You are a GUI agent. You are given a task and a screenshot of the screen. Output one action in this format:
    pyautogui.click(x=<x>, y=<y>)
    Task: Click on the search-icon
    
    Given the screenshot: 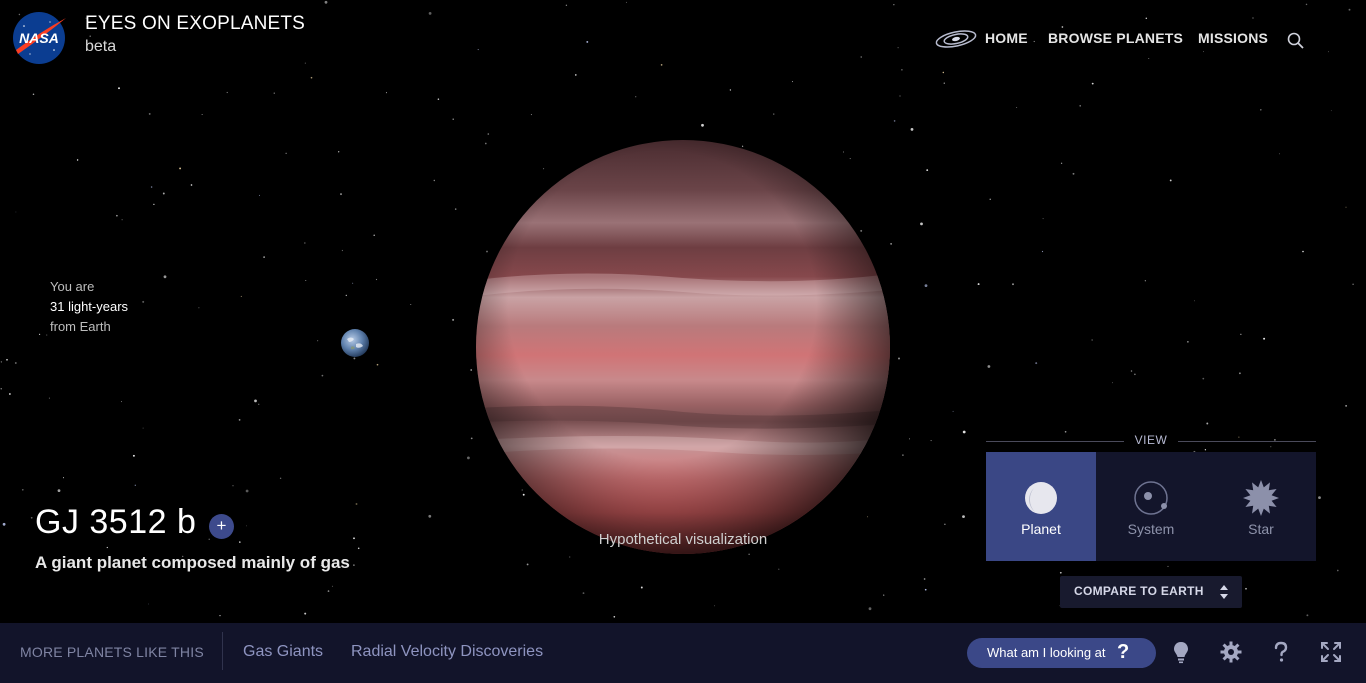 What is the action you would take?
    pyautogui.click(x=1296, y=41)
    